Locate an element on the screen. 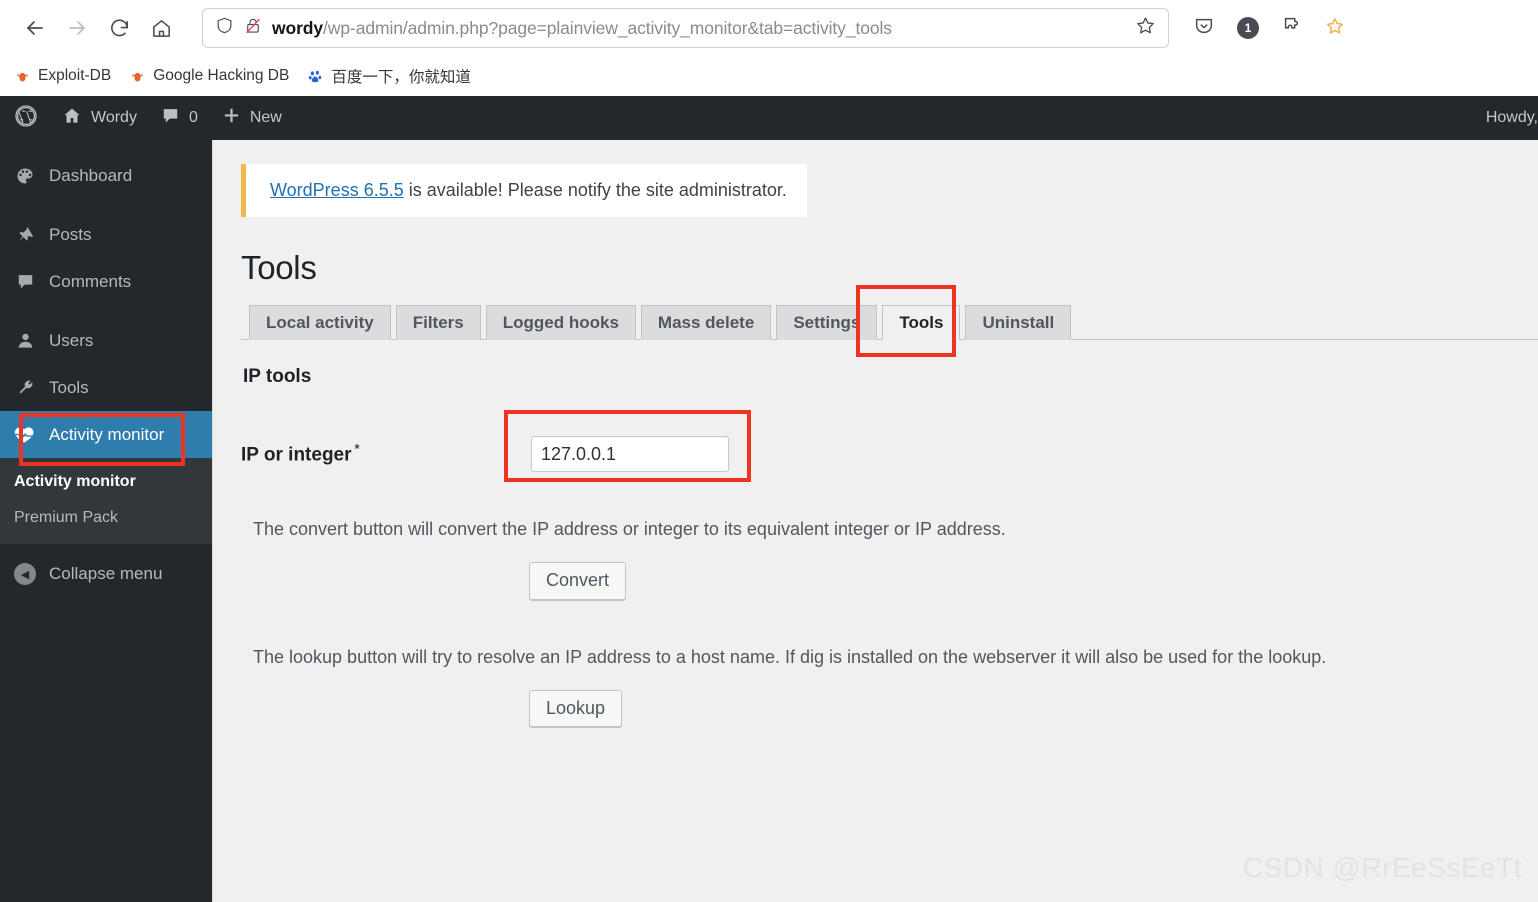 The width and height of the screenshot is (1538, 902). wordpress-update-link: WordPress 6.5.5 is located at coordinates (337, 190).